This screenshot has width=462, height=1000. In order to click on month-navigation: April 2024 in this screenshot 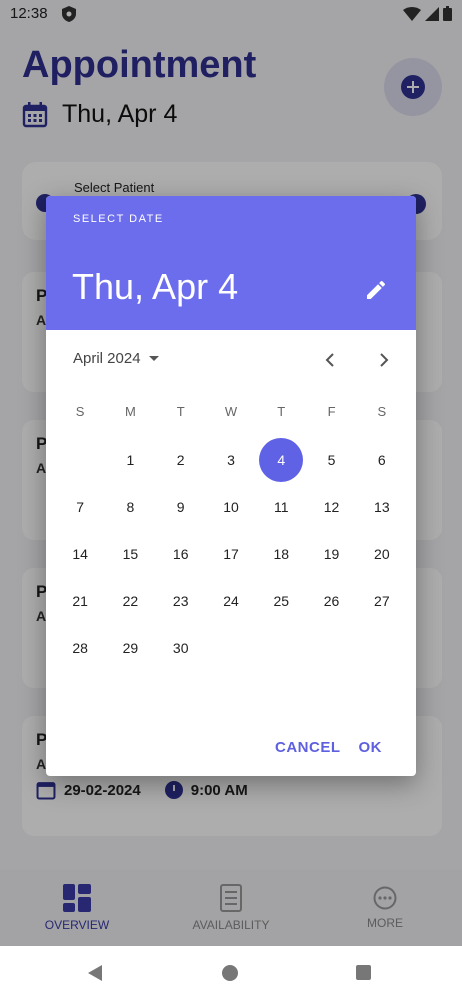, I will do `click(231, 360)`.